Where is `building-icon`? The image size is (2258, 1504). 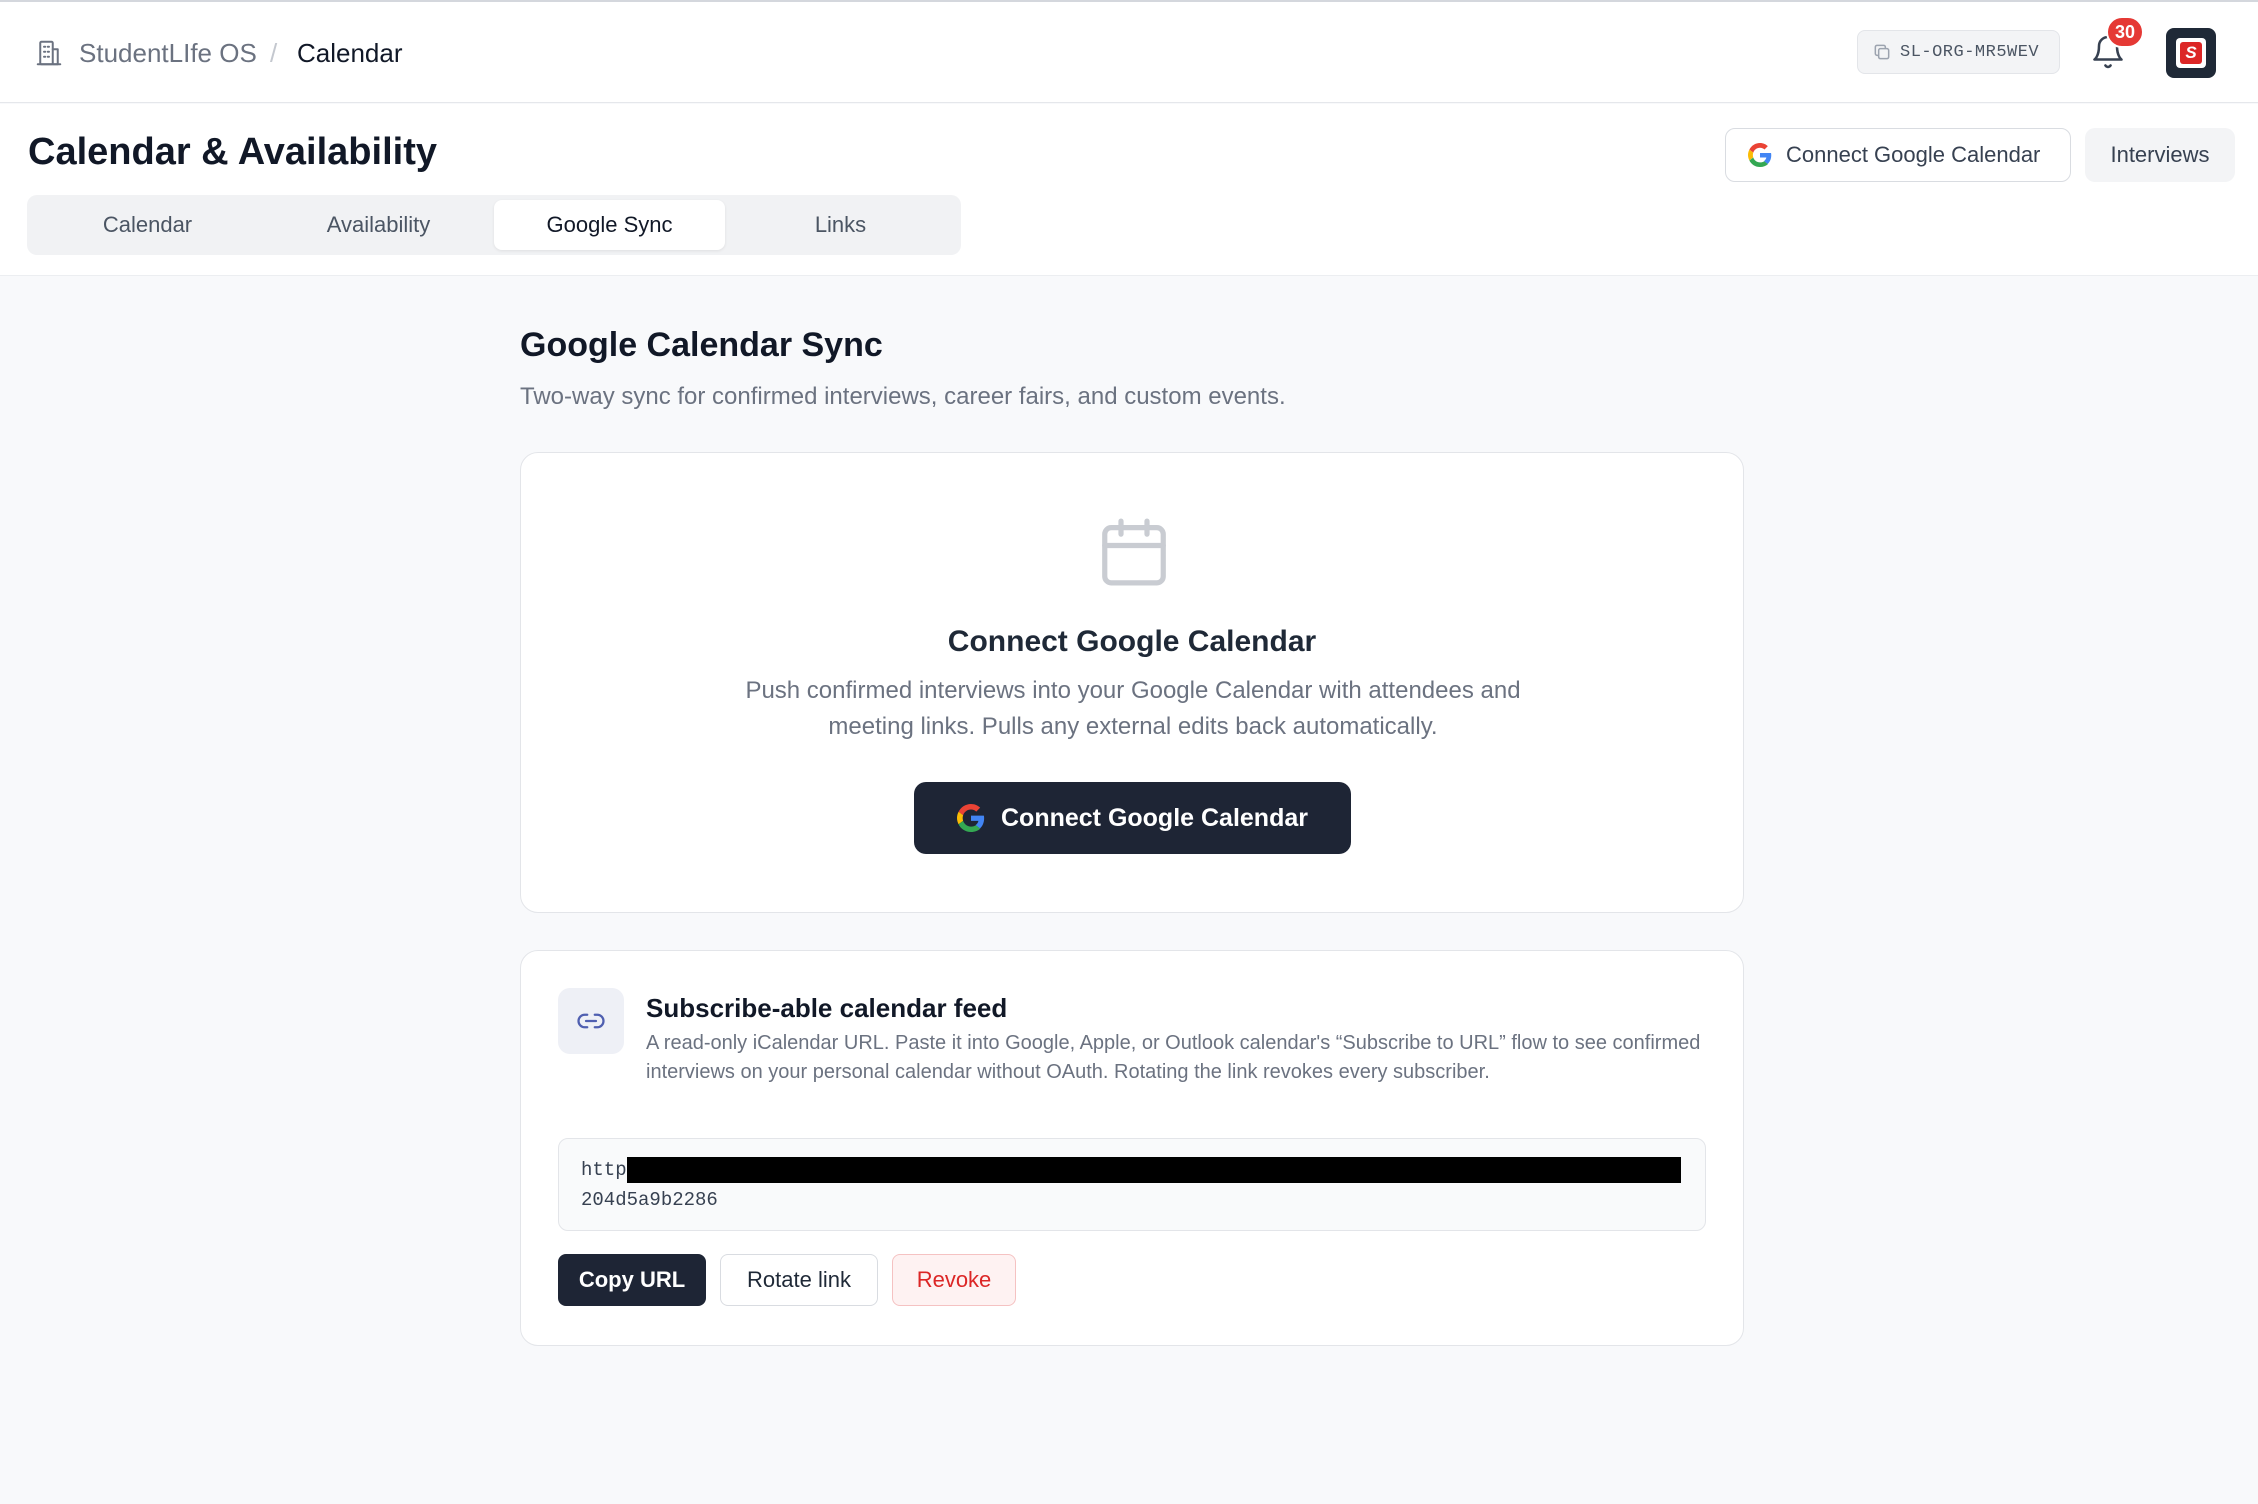
building-icon is located at coordinates (49, 53).